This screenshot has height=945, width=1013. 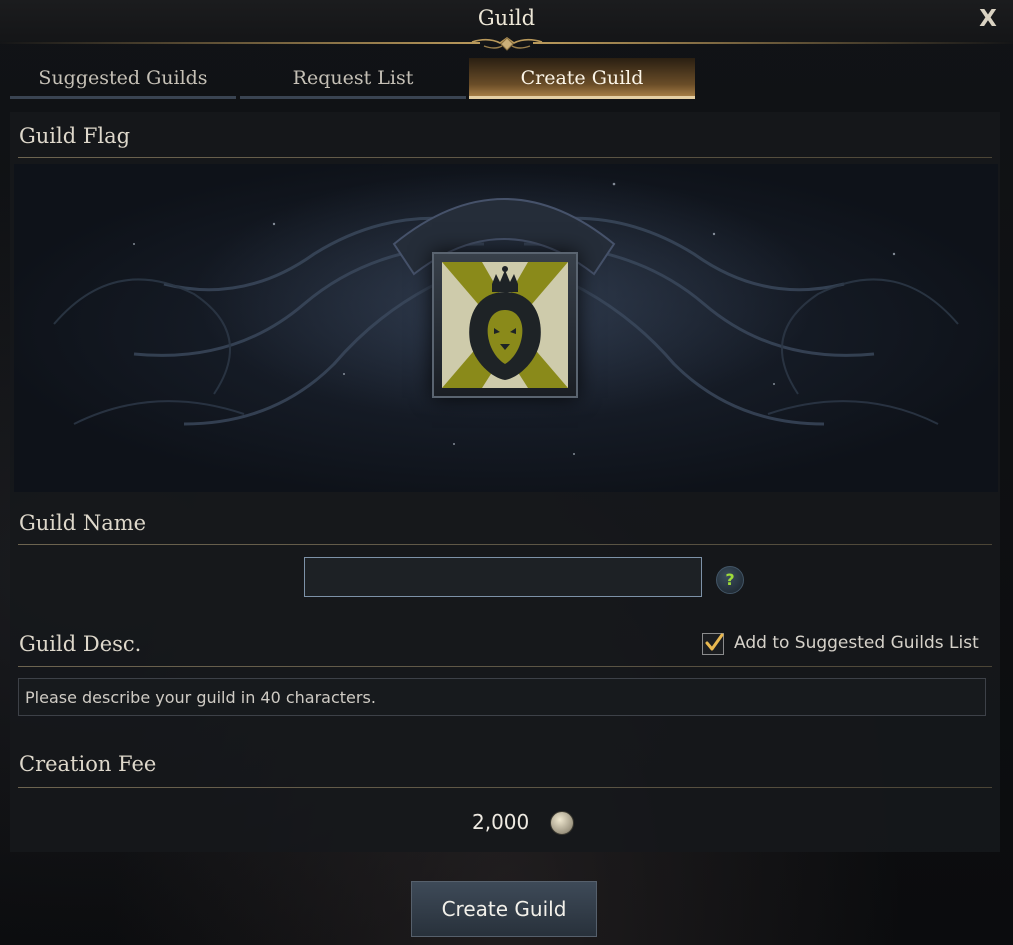 I want to click on guild-name-title: Guild Name, so click(x=83, y=523).